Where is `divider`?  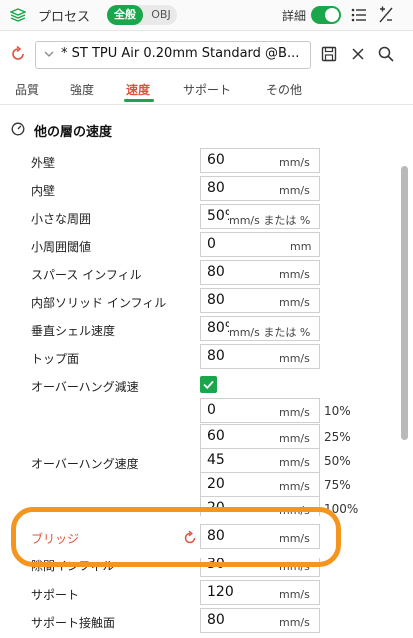
divider is located at coordinates (206, 104).